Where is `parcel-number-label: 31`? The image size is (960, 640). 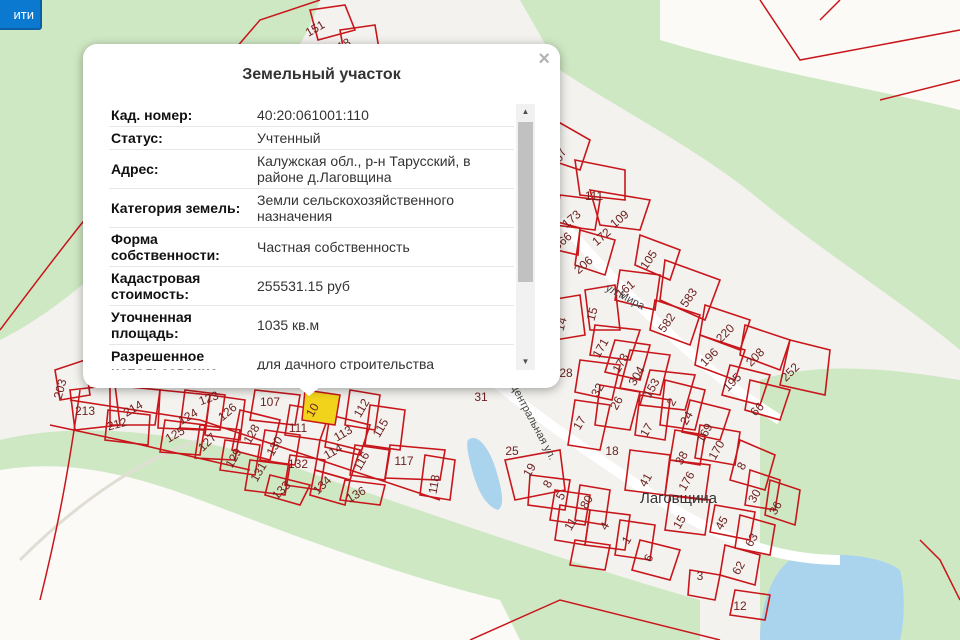 parcel-number-label: 31 is located at coordinates (481, 397).